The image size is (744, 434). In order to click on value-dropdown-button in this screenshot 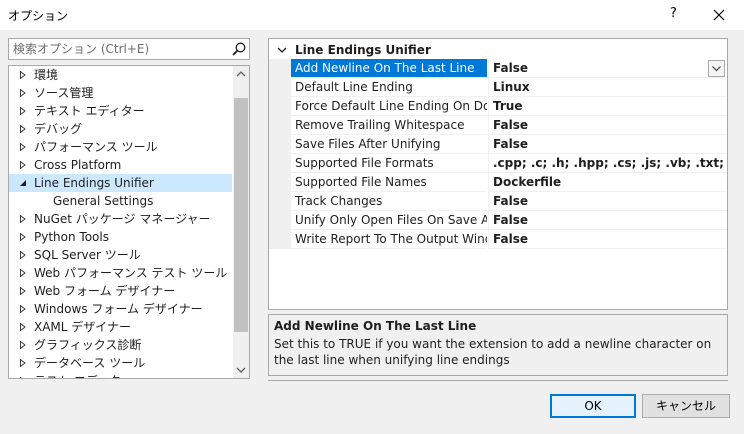, I will do `click(716, 68)`.